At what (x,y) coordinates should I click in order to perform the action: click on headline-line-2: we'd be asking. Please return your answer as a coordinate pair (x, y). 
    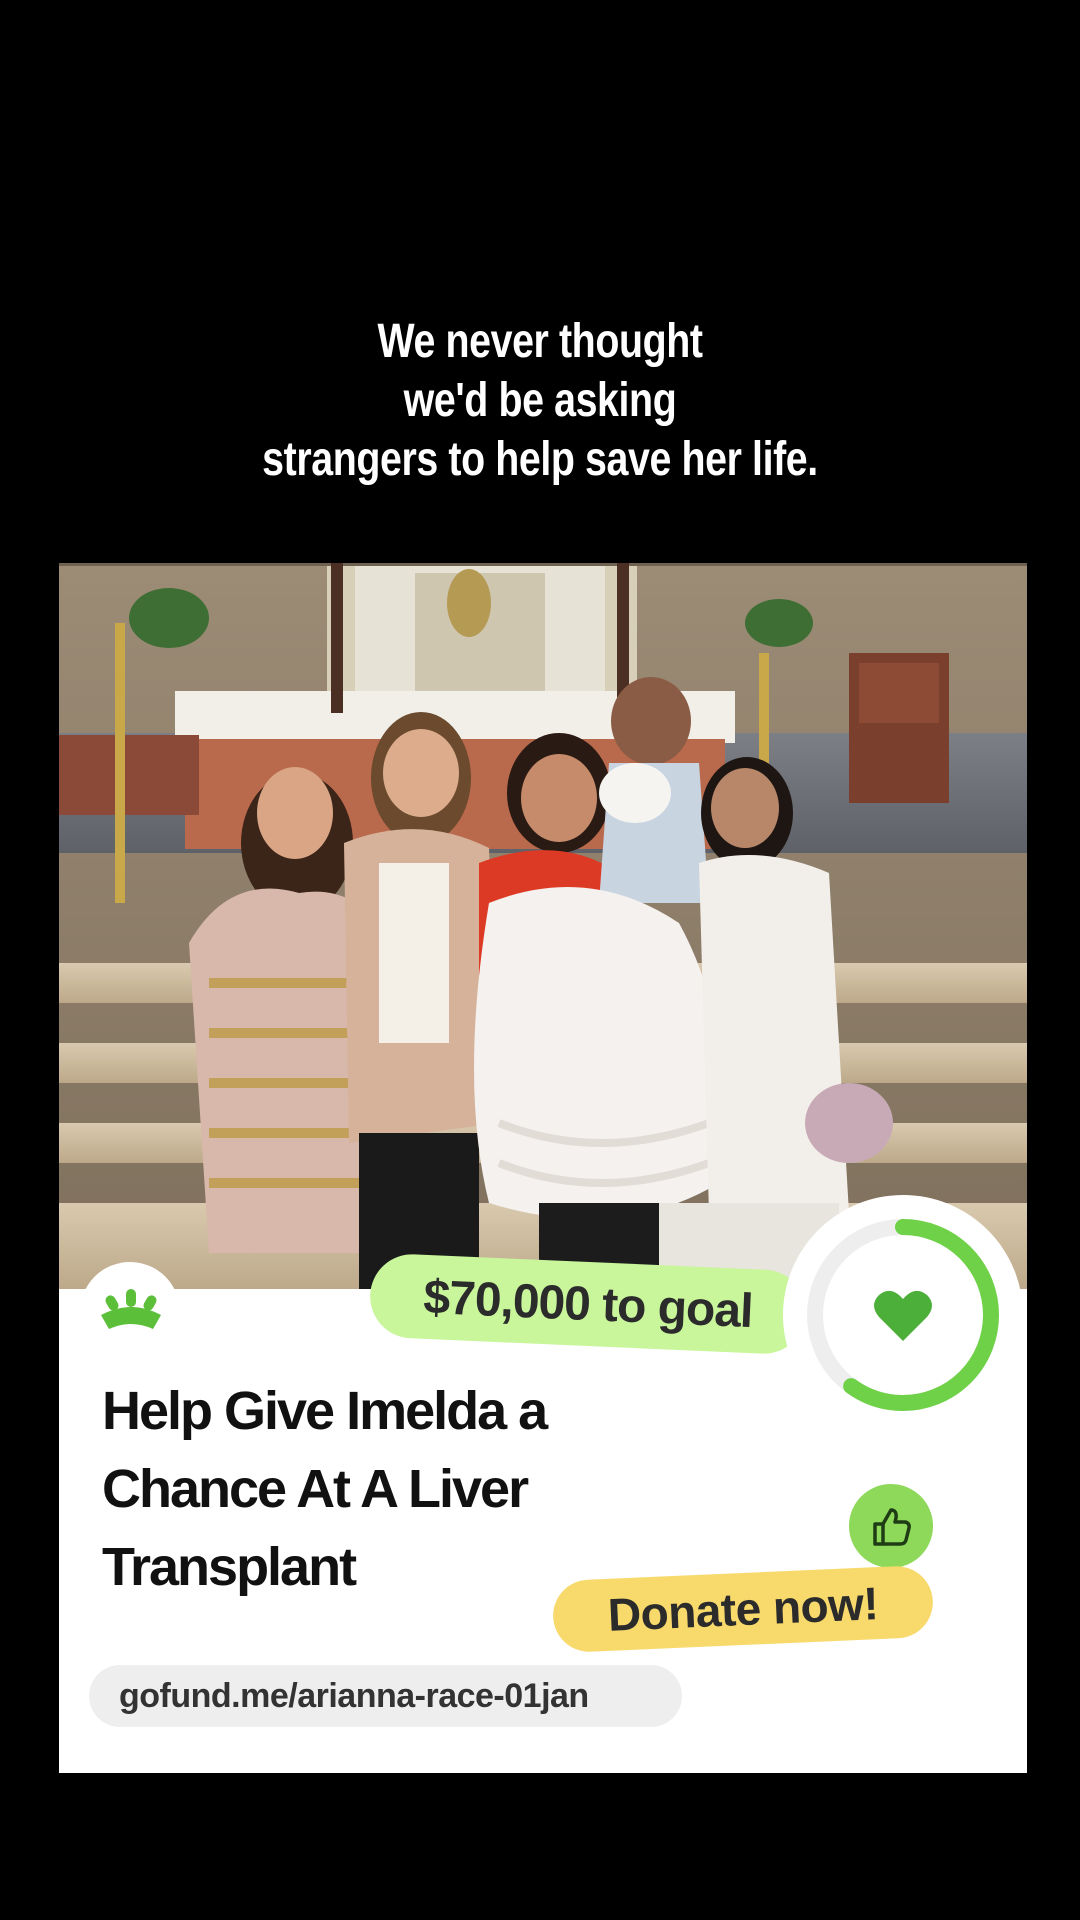
    Looking at the image, I should click on (540, 400).